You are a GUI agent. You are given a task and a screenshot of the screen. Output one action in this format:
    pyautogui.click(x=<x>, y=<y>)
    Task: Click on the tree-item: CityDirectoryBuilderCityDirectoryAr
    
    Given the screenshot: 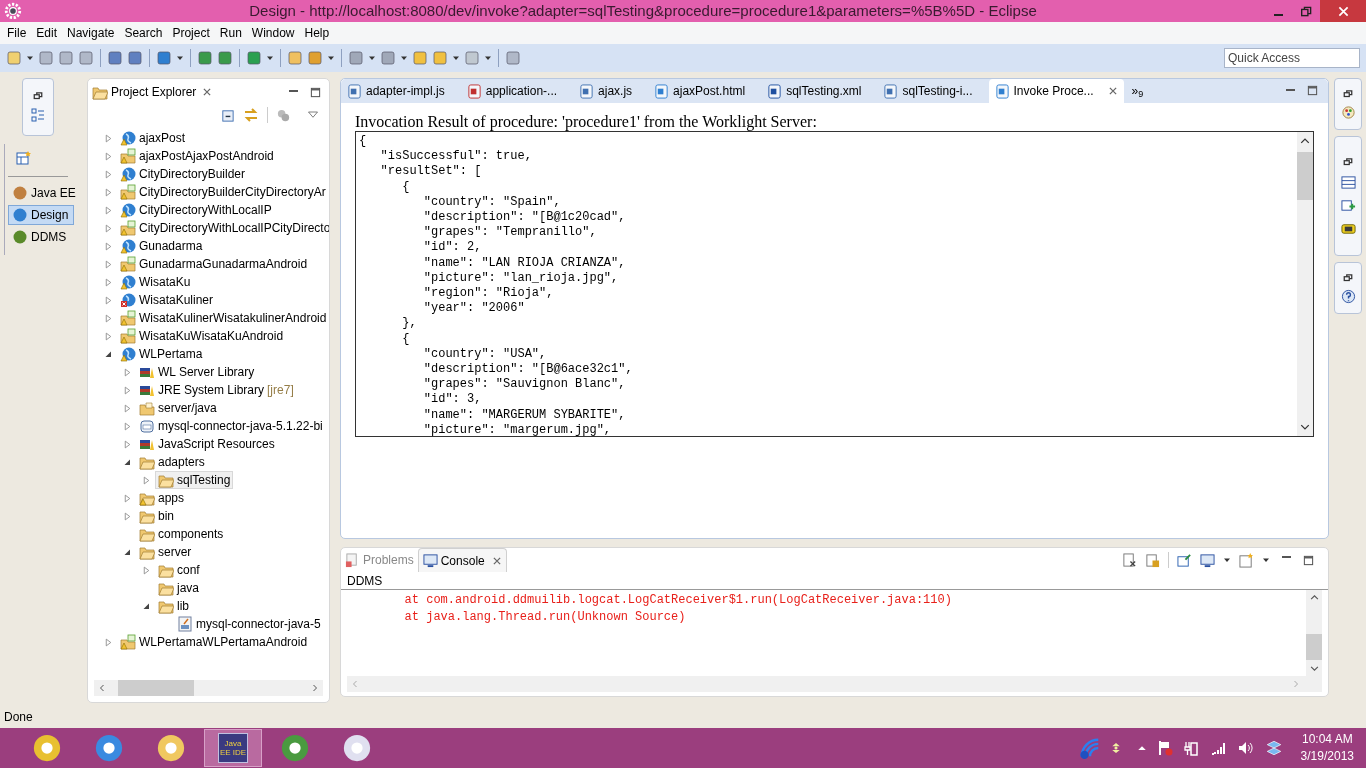 What is the action you would take?
    pyautogui.click(x=223, y=192)
    